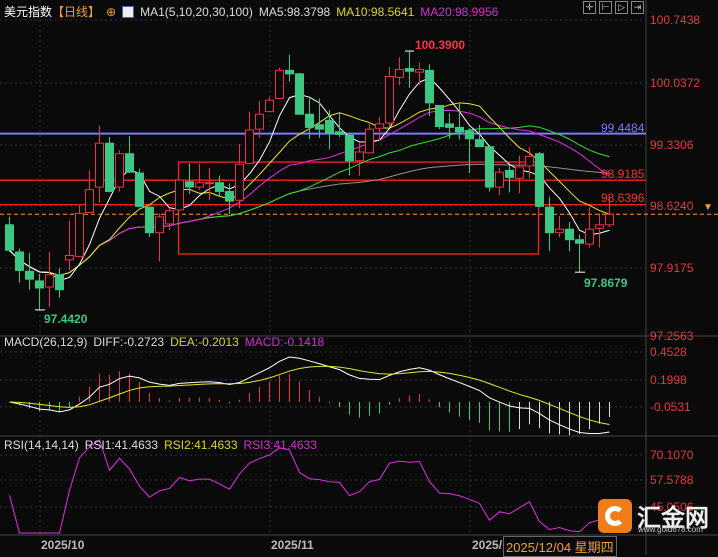 This screenshot has width=718, height=557. What do you see at coordinates (128, 11) in the screenshot?
I see `indicator-icon` at bounding box center [128, 11].